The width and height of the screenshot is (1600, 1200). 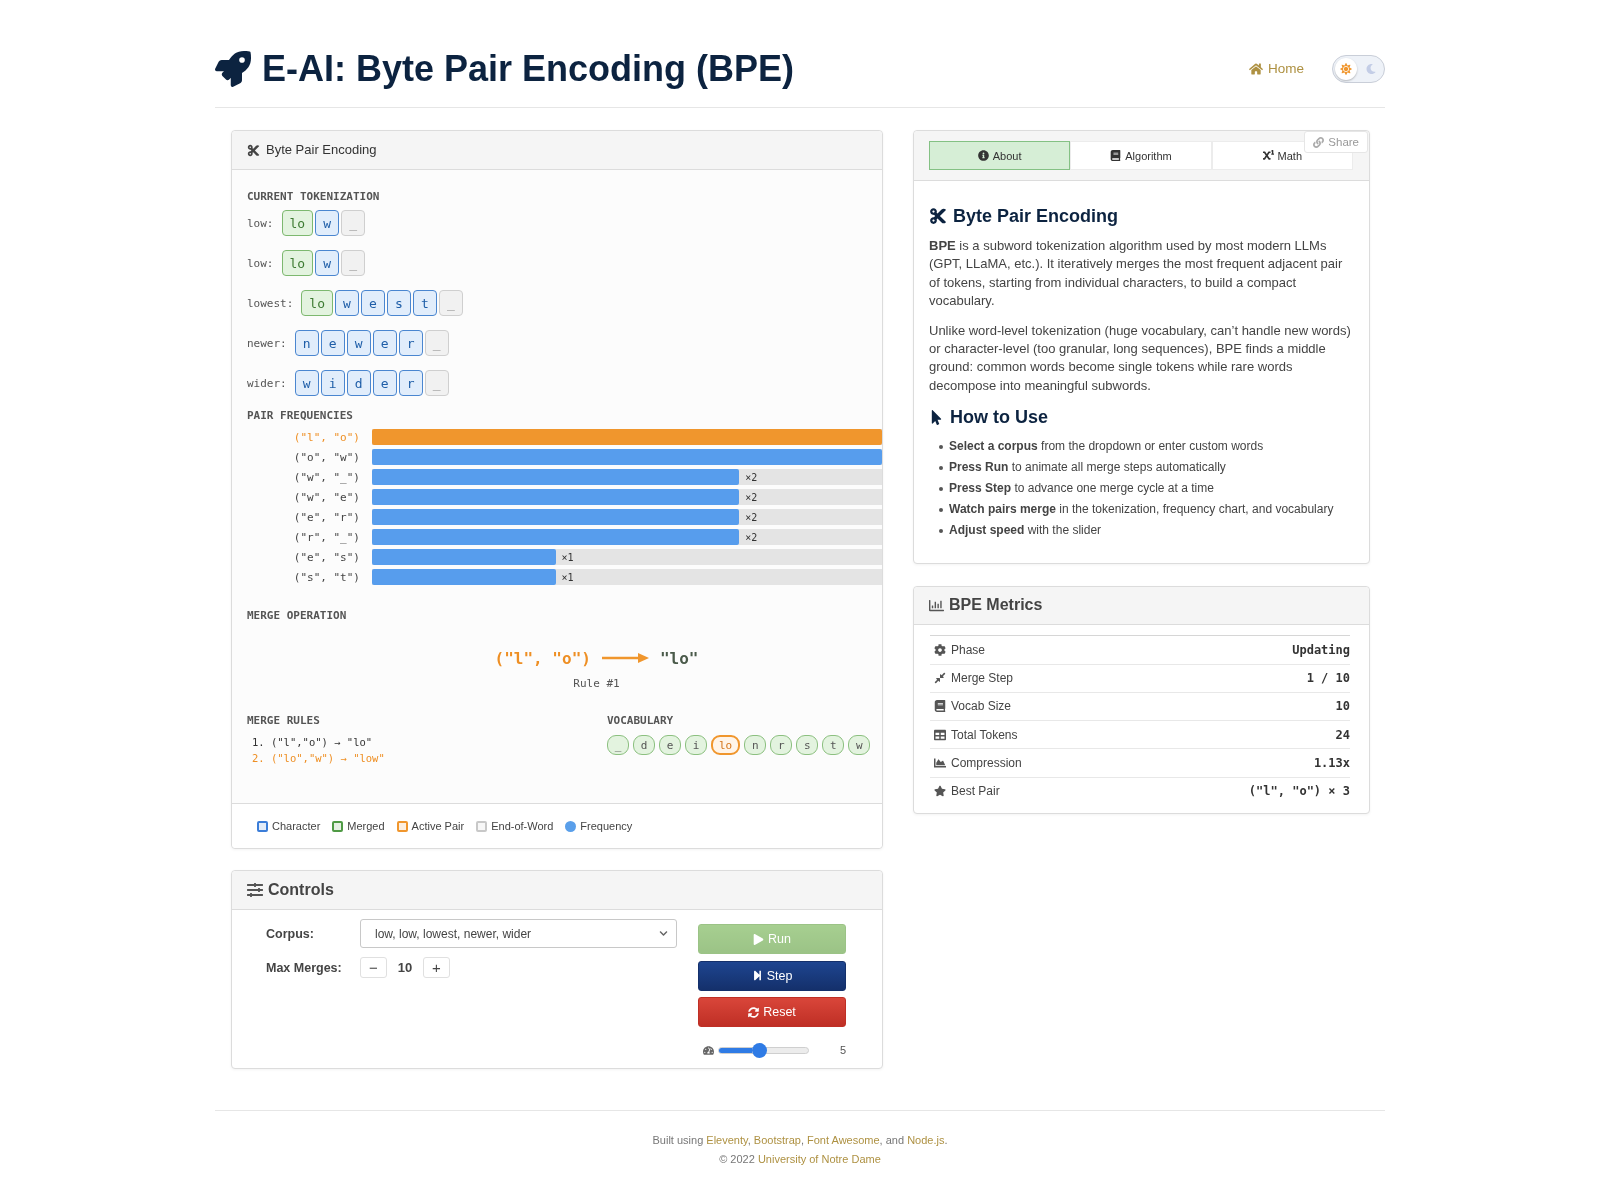 I want to click on merge-rule: 1. ("l","o") → "lo", so click(x=312, y=742).